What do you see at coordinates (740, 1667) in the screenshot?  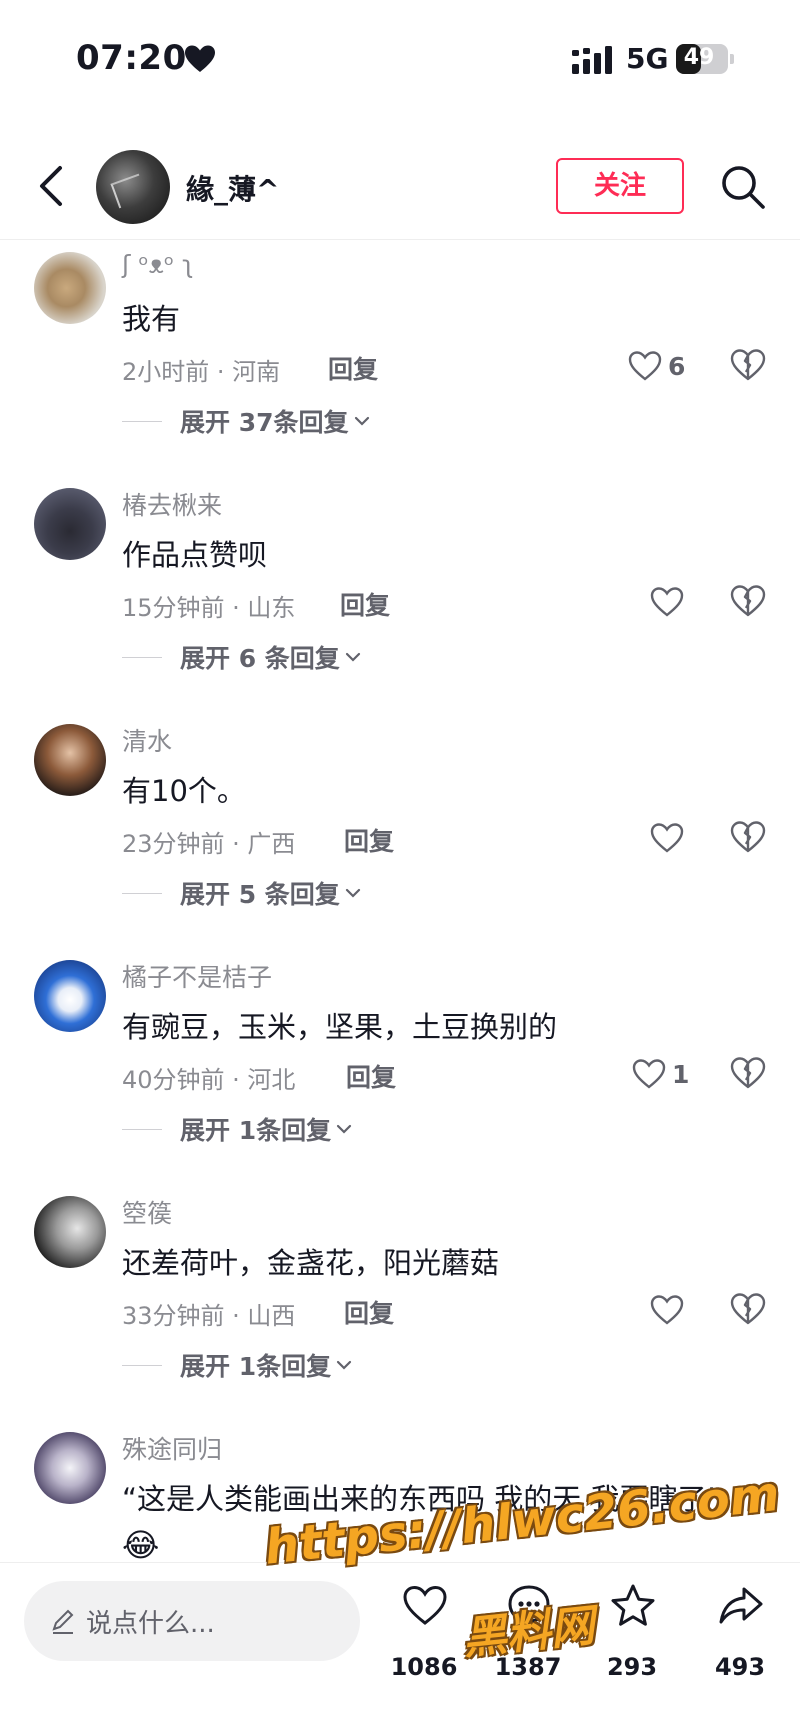 I see `share-count: 493` at bounding box center [740, 1667].